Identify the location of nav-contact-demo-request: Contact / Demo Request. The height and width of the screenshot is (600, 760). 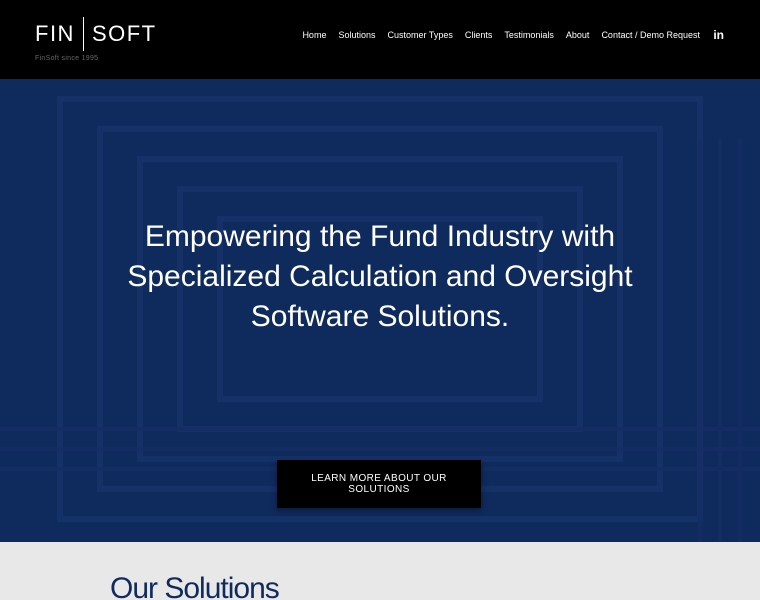
(650, 35).